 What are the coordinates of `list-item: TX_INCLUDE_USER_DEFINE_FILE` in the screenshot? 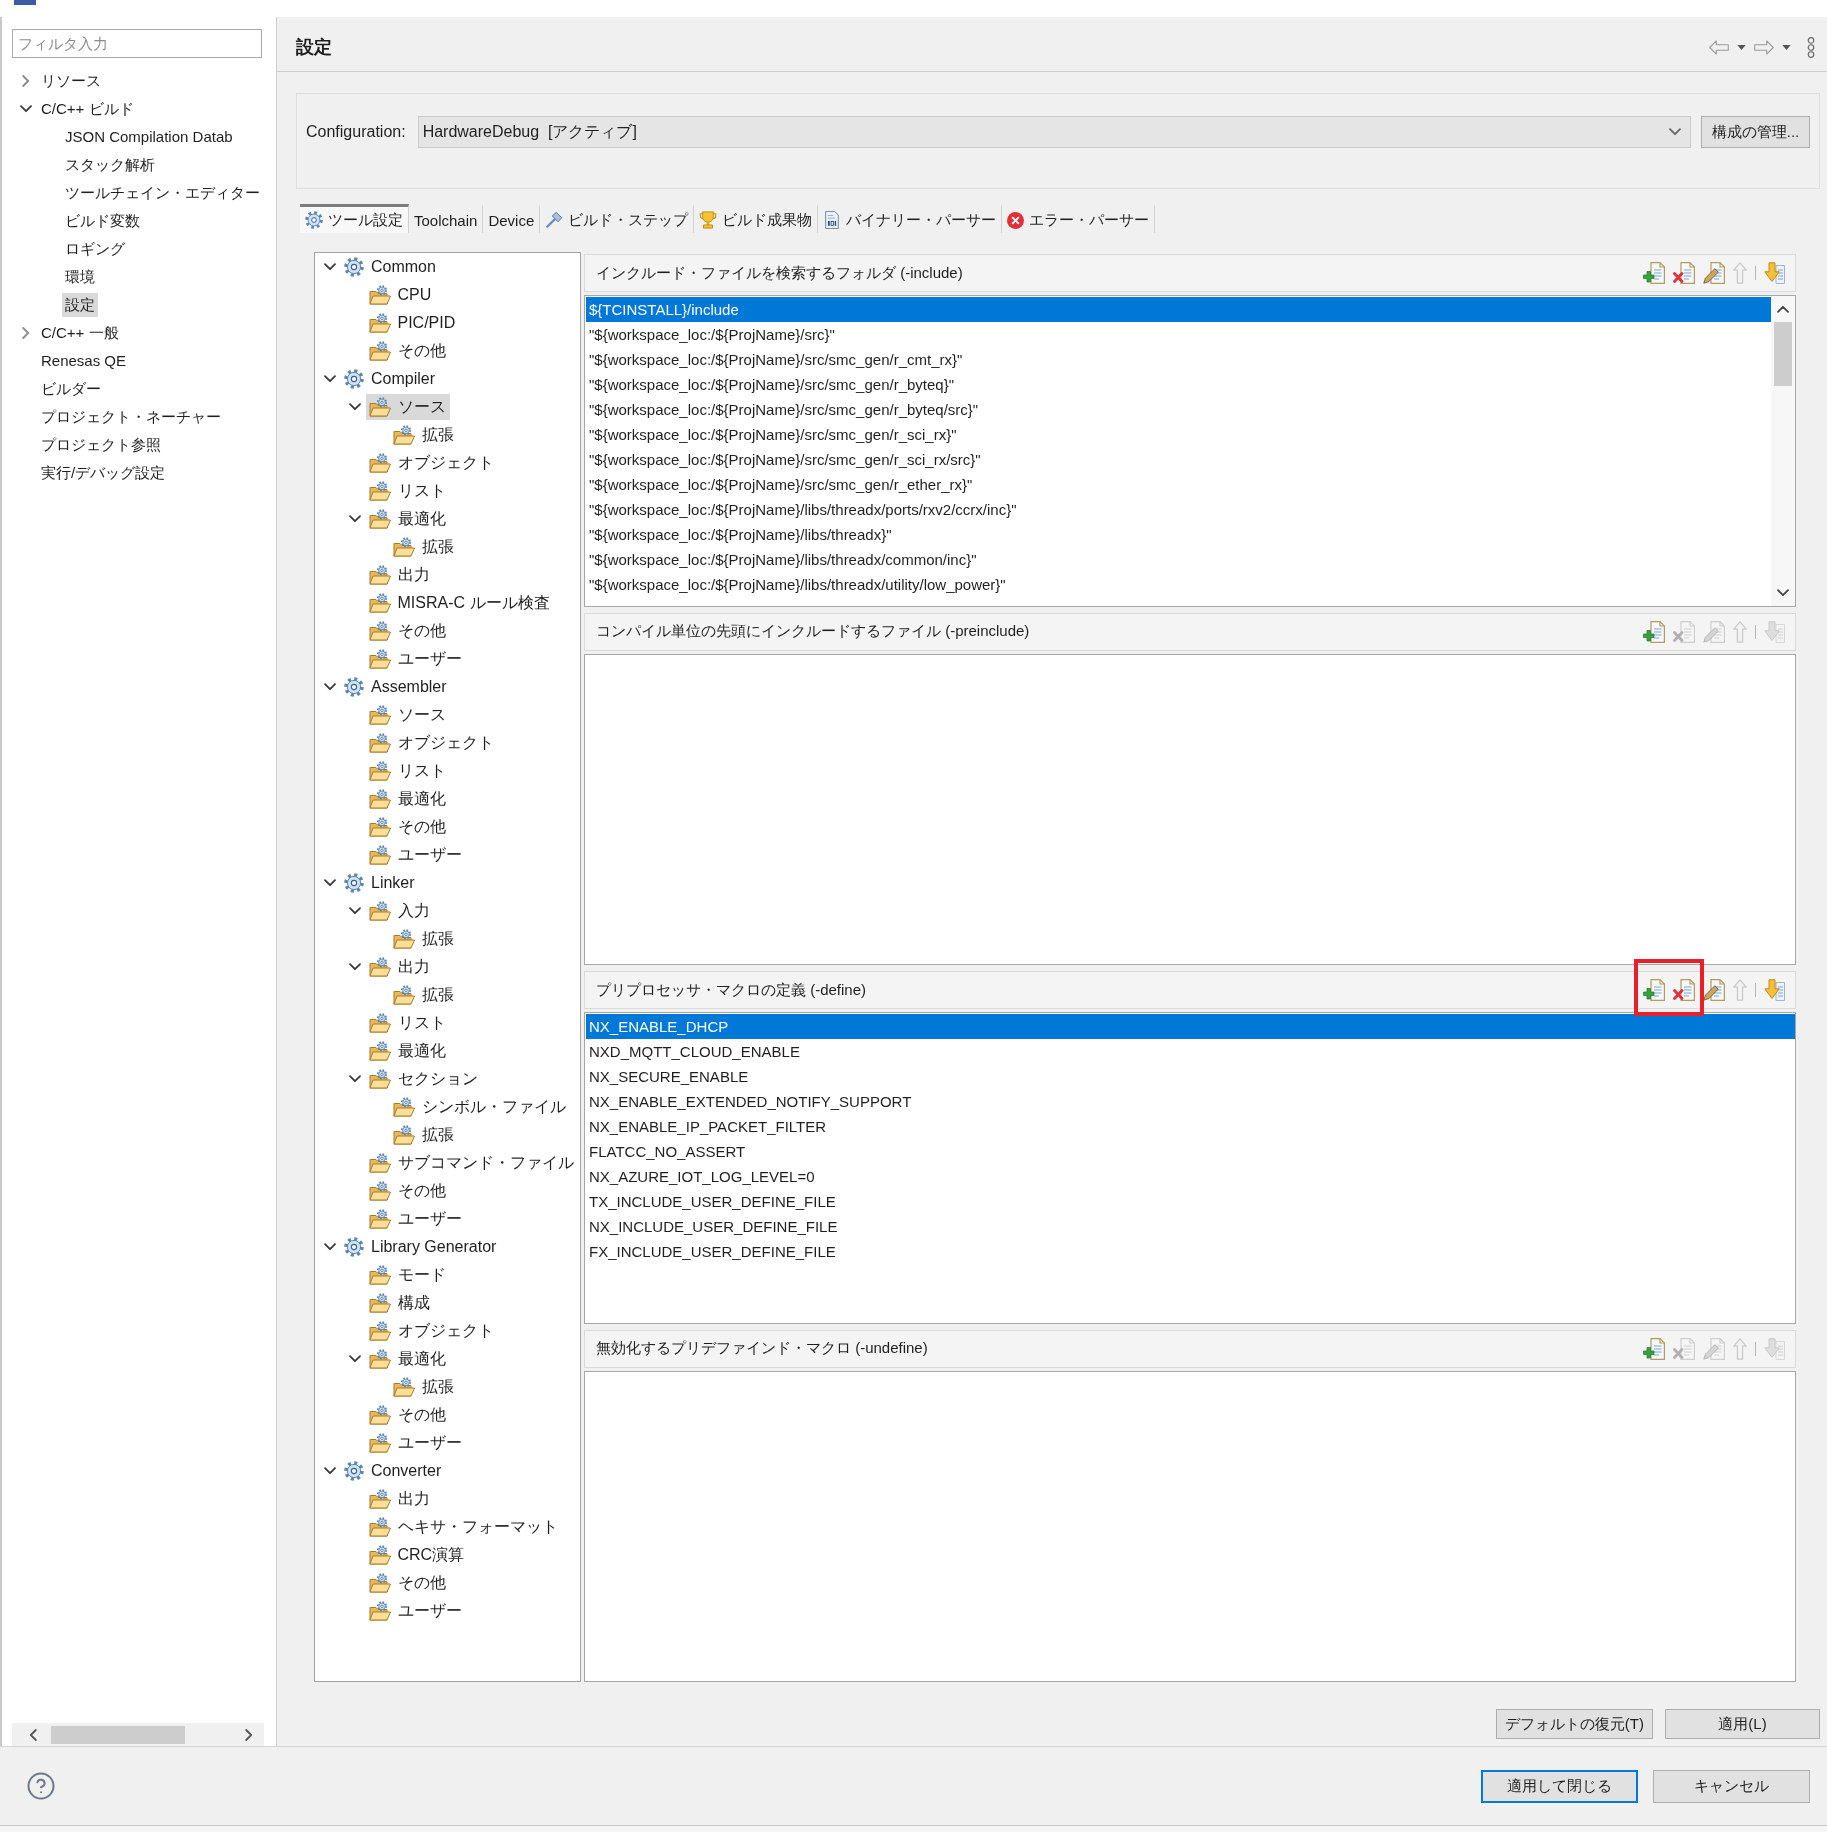 It's located at (1190, 1201).